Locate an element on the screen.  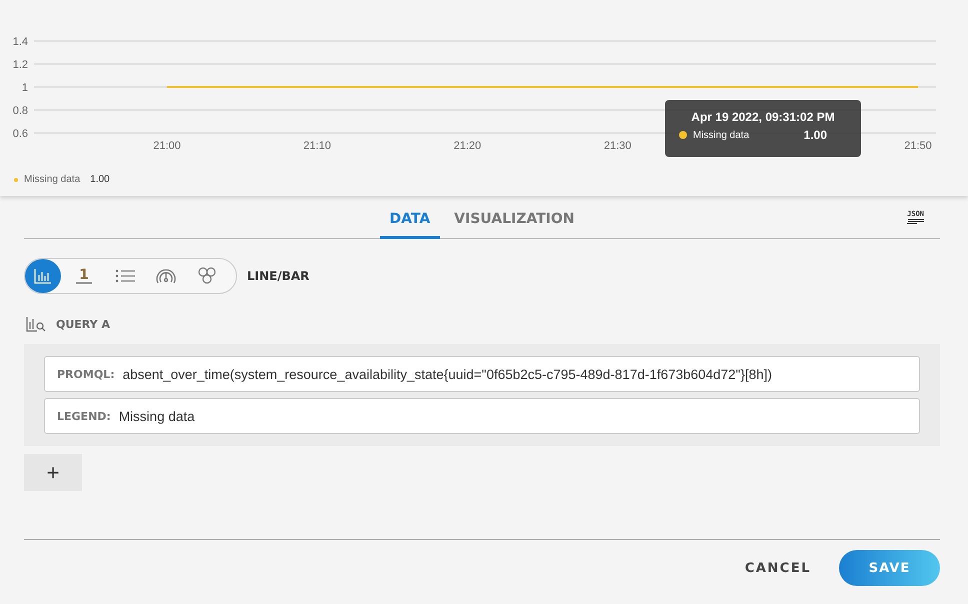
field-value: Missing data is located at coordinates (156, 416).